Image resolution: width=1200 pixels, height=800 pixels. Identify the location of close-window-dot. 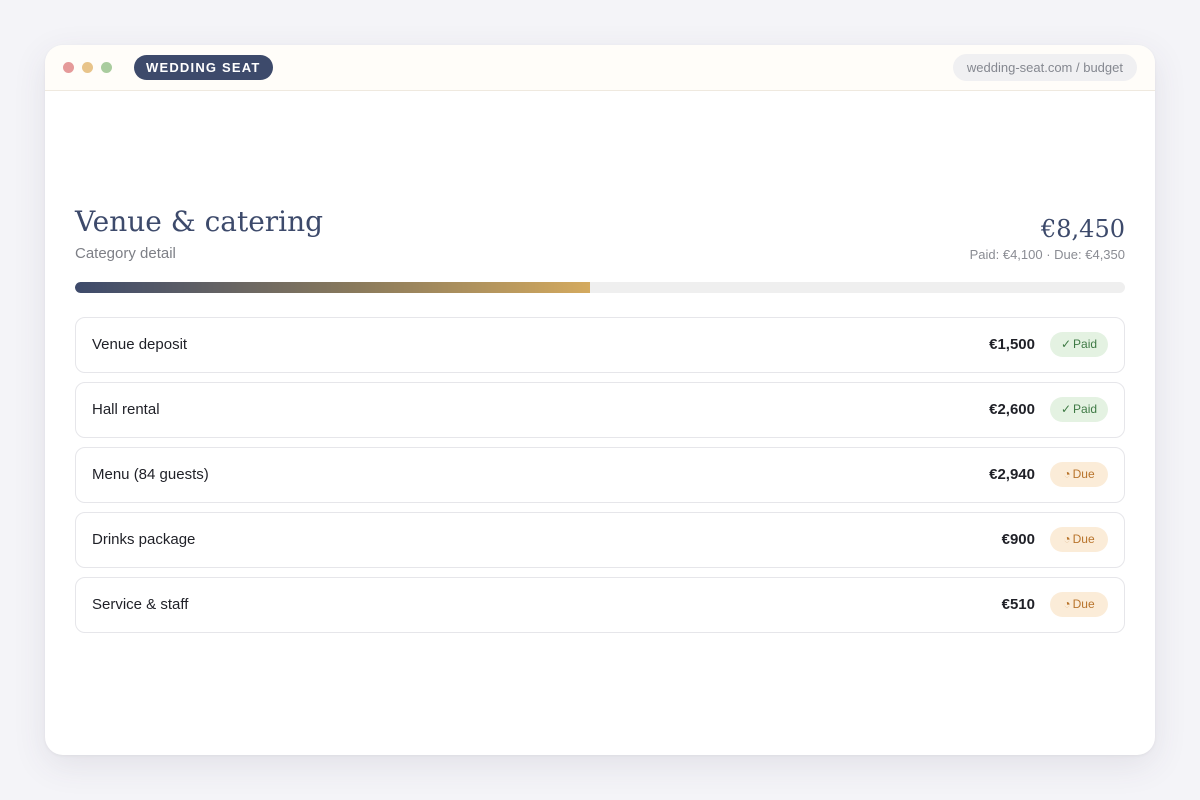
(68, 67).